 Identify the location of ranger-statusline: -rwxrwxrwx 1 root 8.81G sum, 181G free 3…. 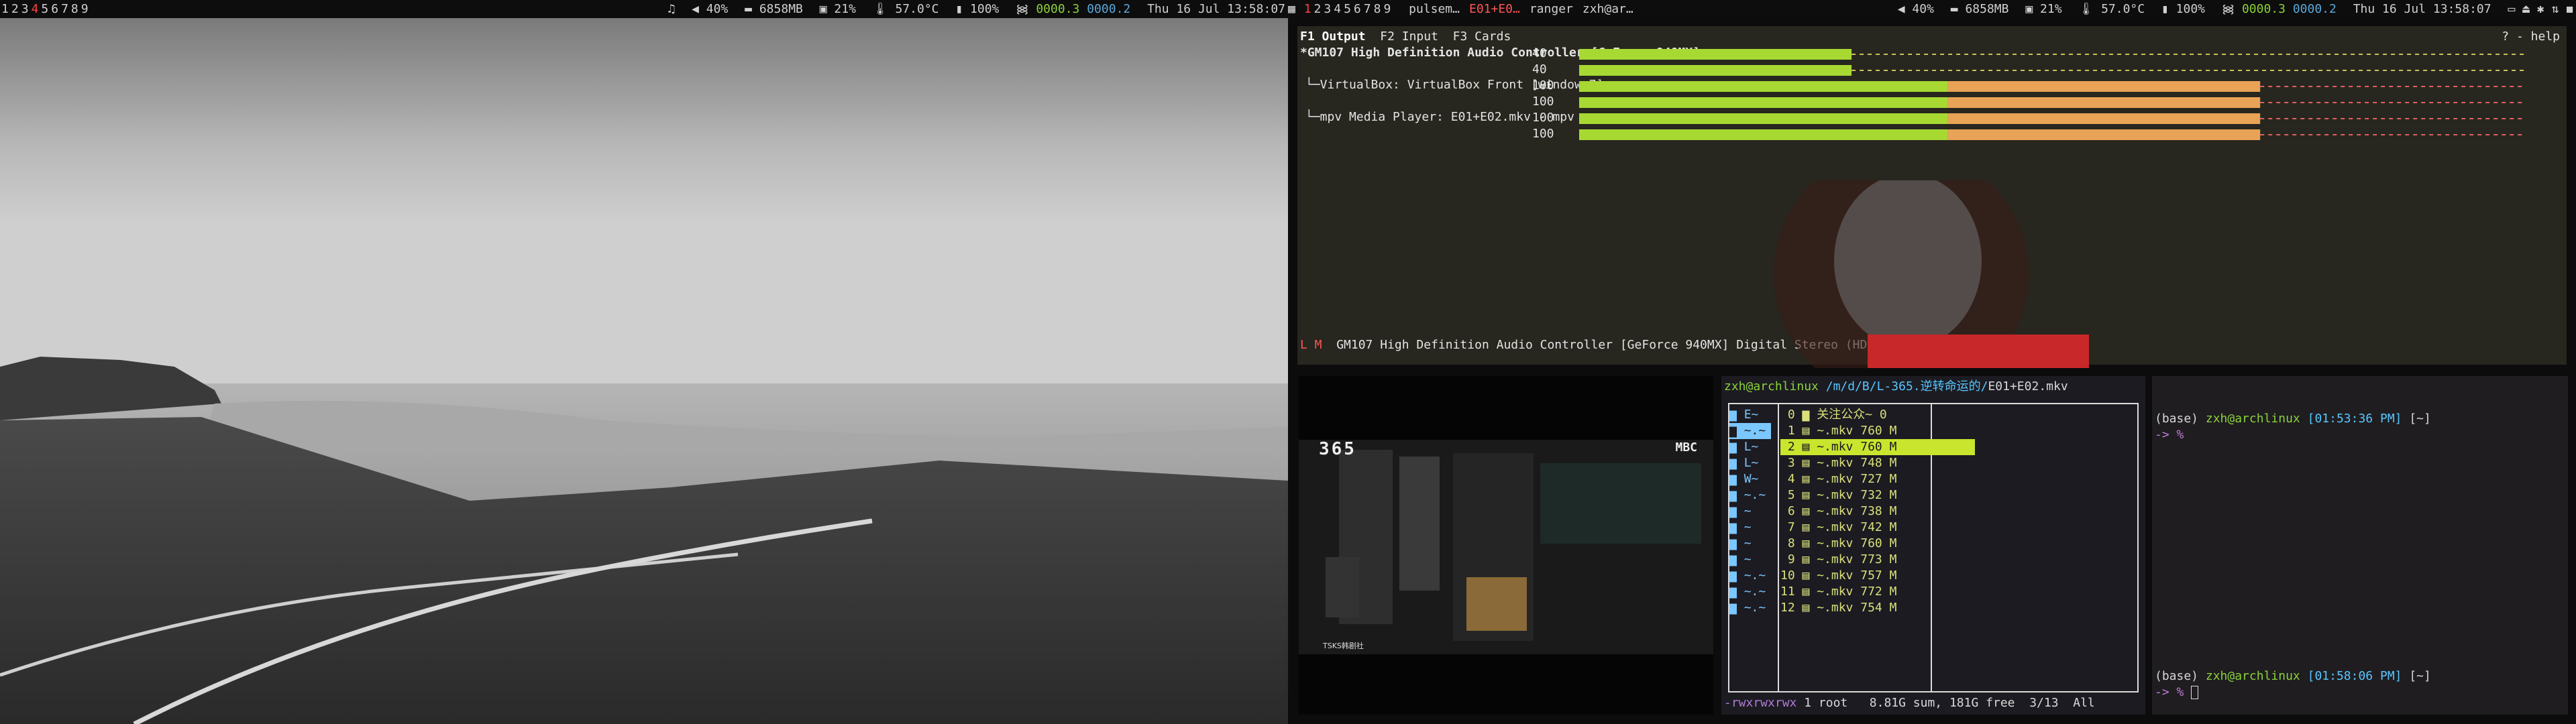
(1909, 703).